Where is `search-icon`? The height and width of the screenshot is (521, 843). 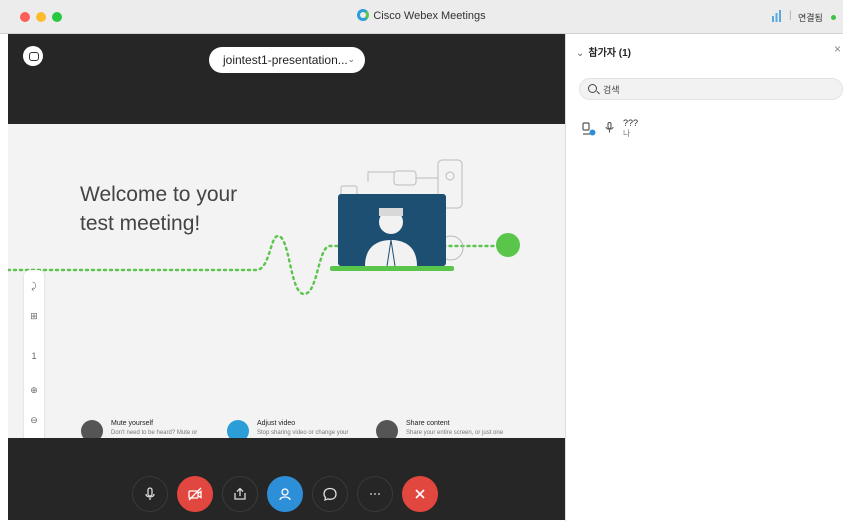 search-icon is located at coordinates (592, 88).